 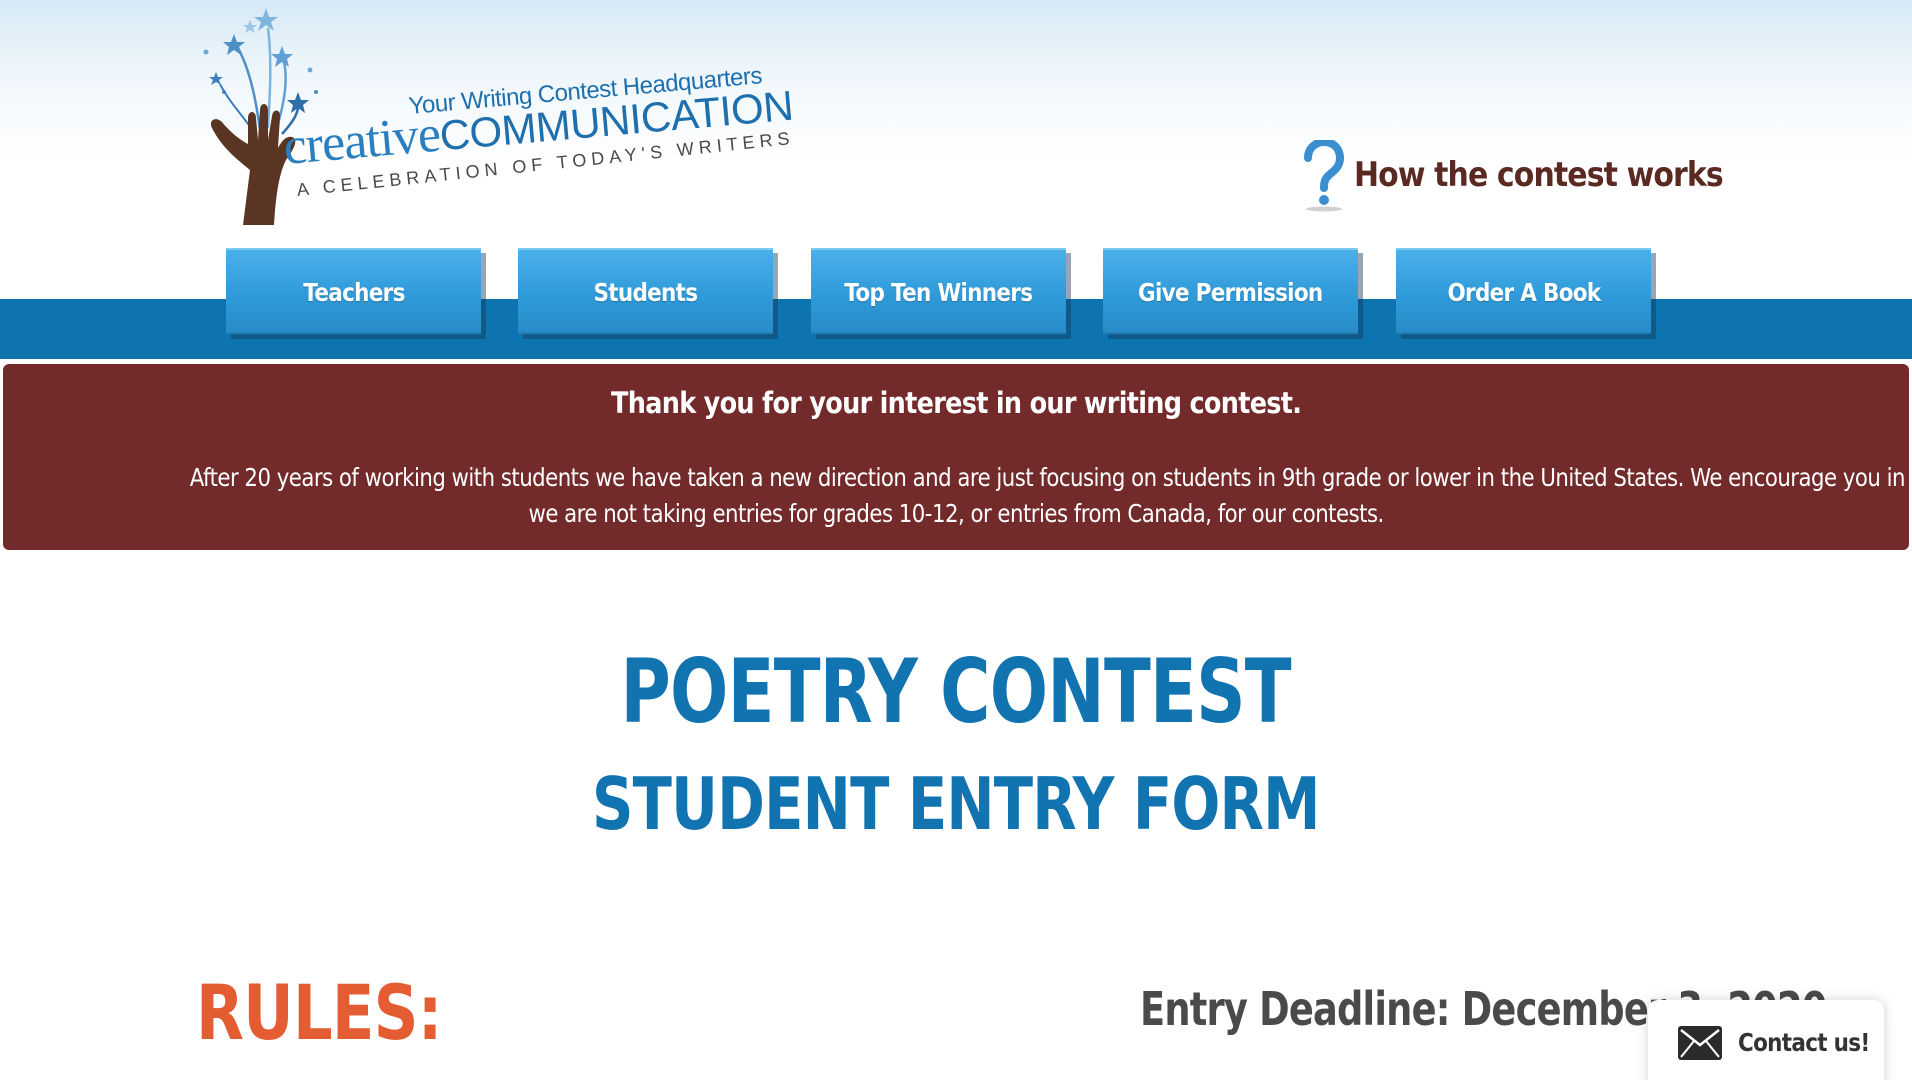 I want to click on contact-us-label: Contact us!, so click(x=1814, y=1042).